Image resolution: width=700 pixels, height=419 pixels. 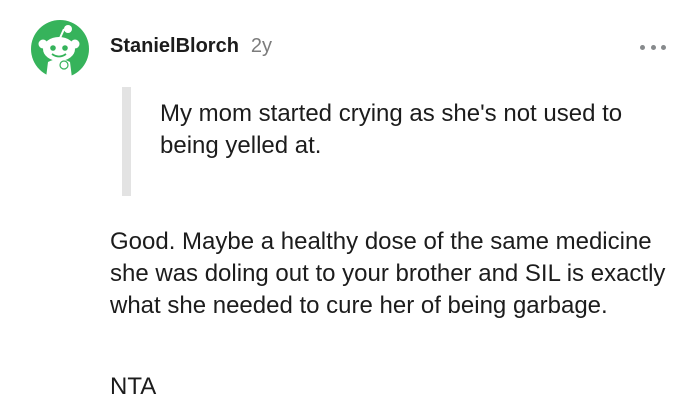 I want to click on user-avatar, so click(x=60, y=49).